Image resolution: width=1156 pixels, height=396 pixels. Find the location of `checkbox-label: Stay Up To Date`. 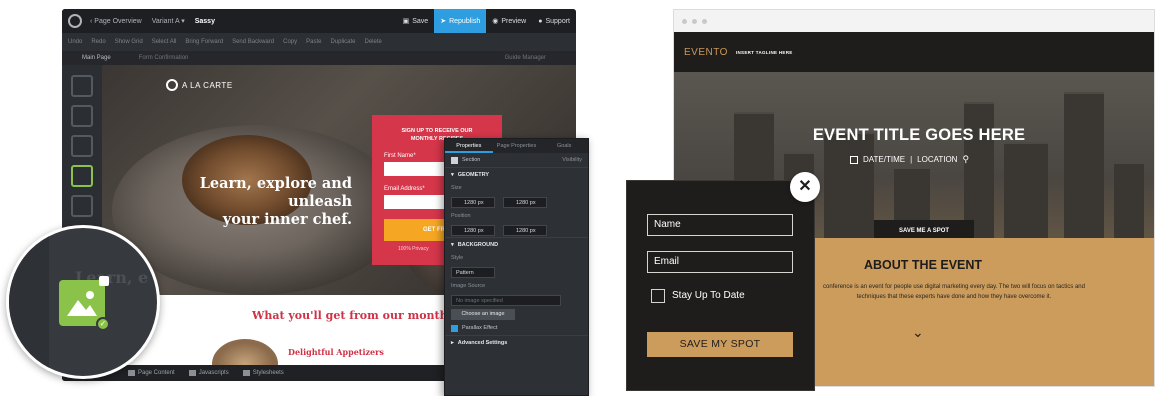

checkbox-label: Stay Up To Date is located at coordinates (708, 295).